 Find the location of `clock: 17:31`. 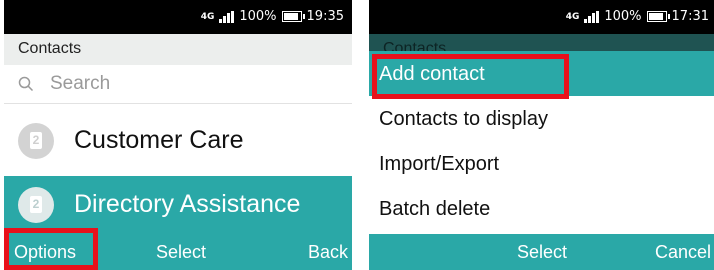

clock: 17:31 is located at coordinates (690, 16).